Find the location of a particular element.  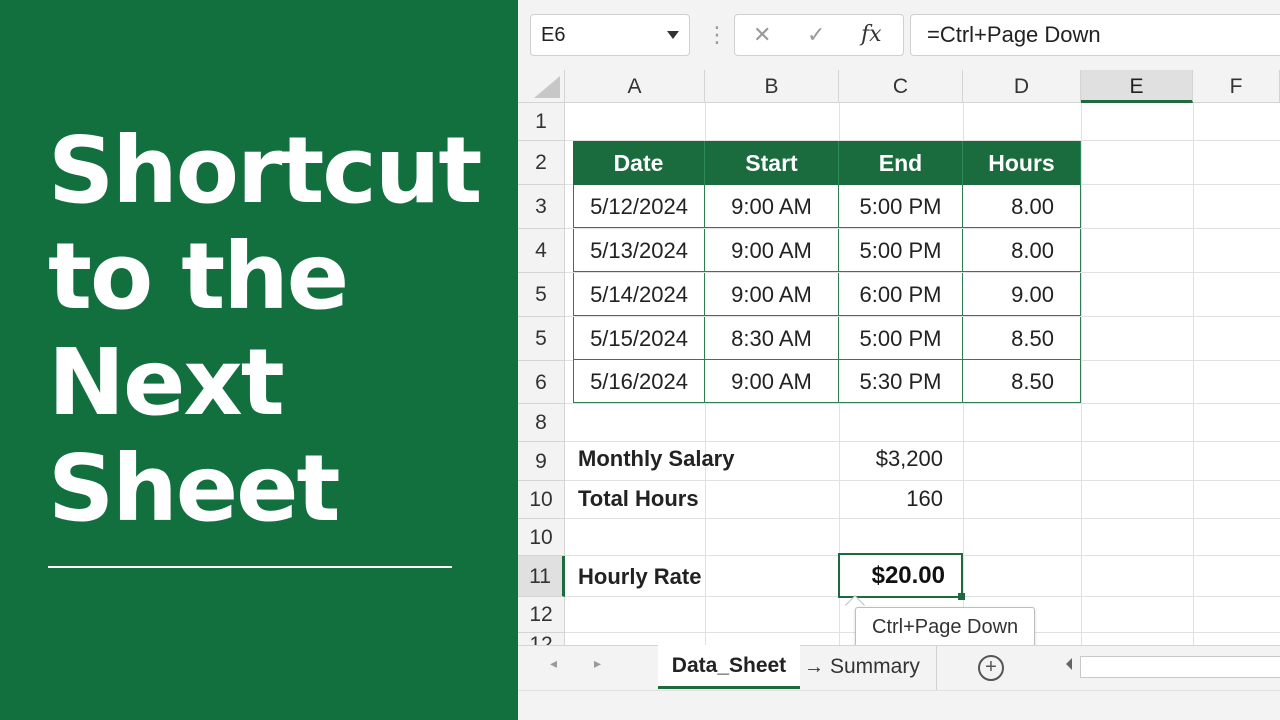

promo-divider is located at coordinates (250, 567).